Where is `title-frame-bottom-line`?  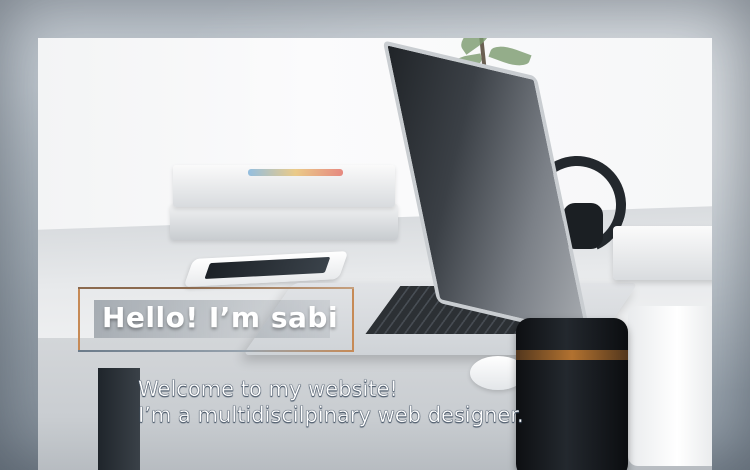 title-frame-bottom-line is located at coordinates (216, 351).